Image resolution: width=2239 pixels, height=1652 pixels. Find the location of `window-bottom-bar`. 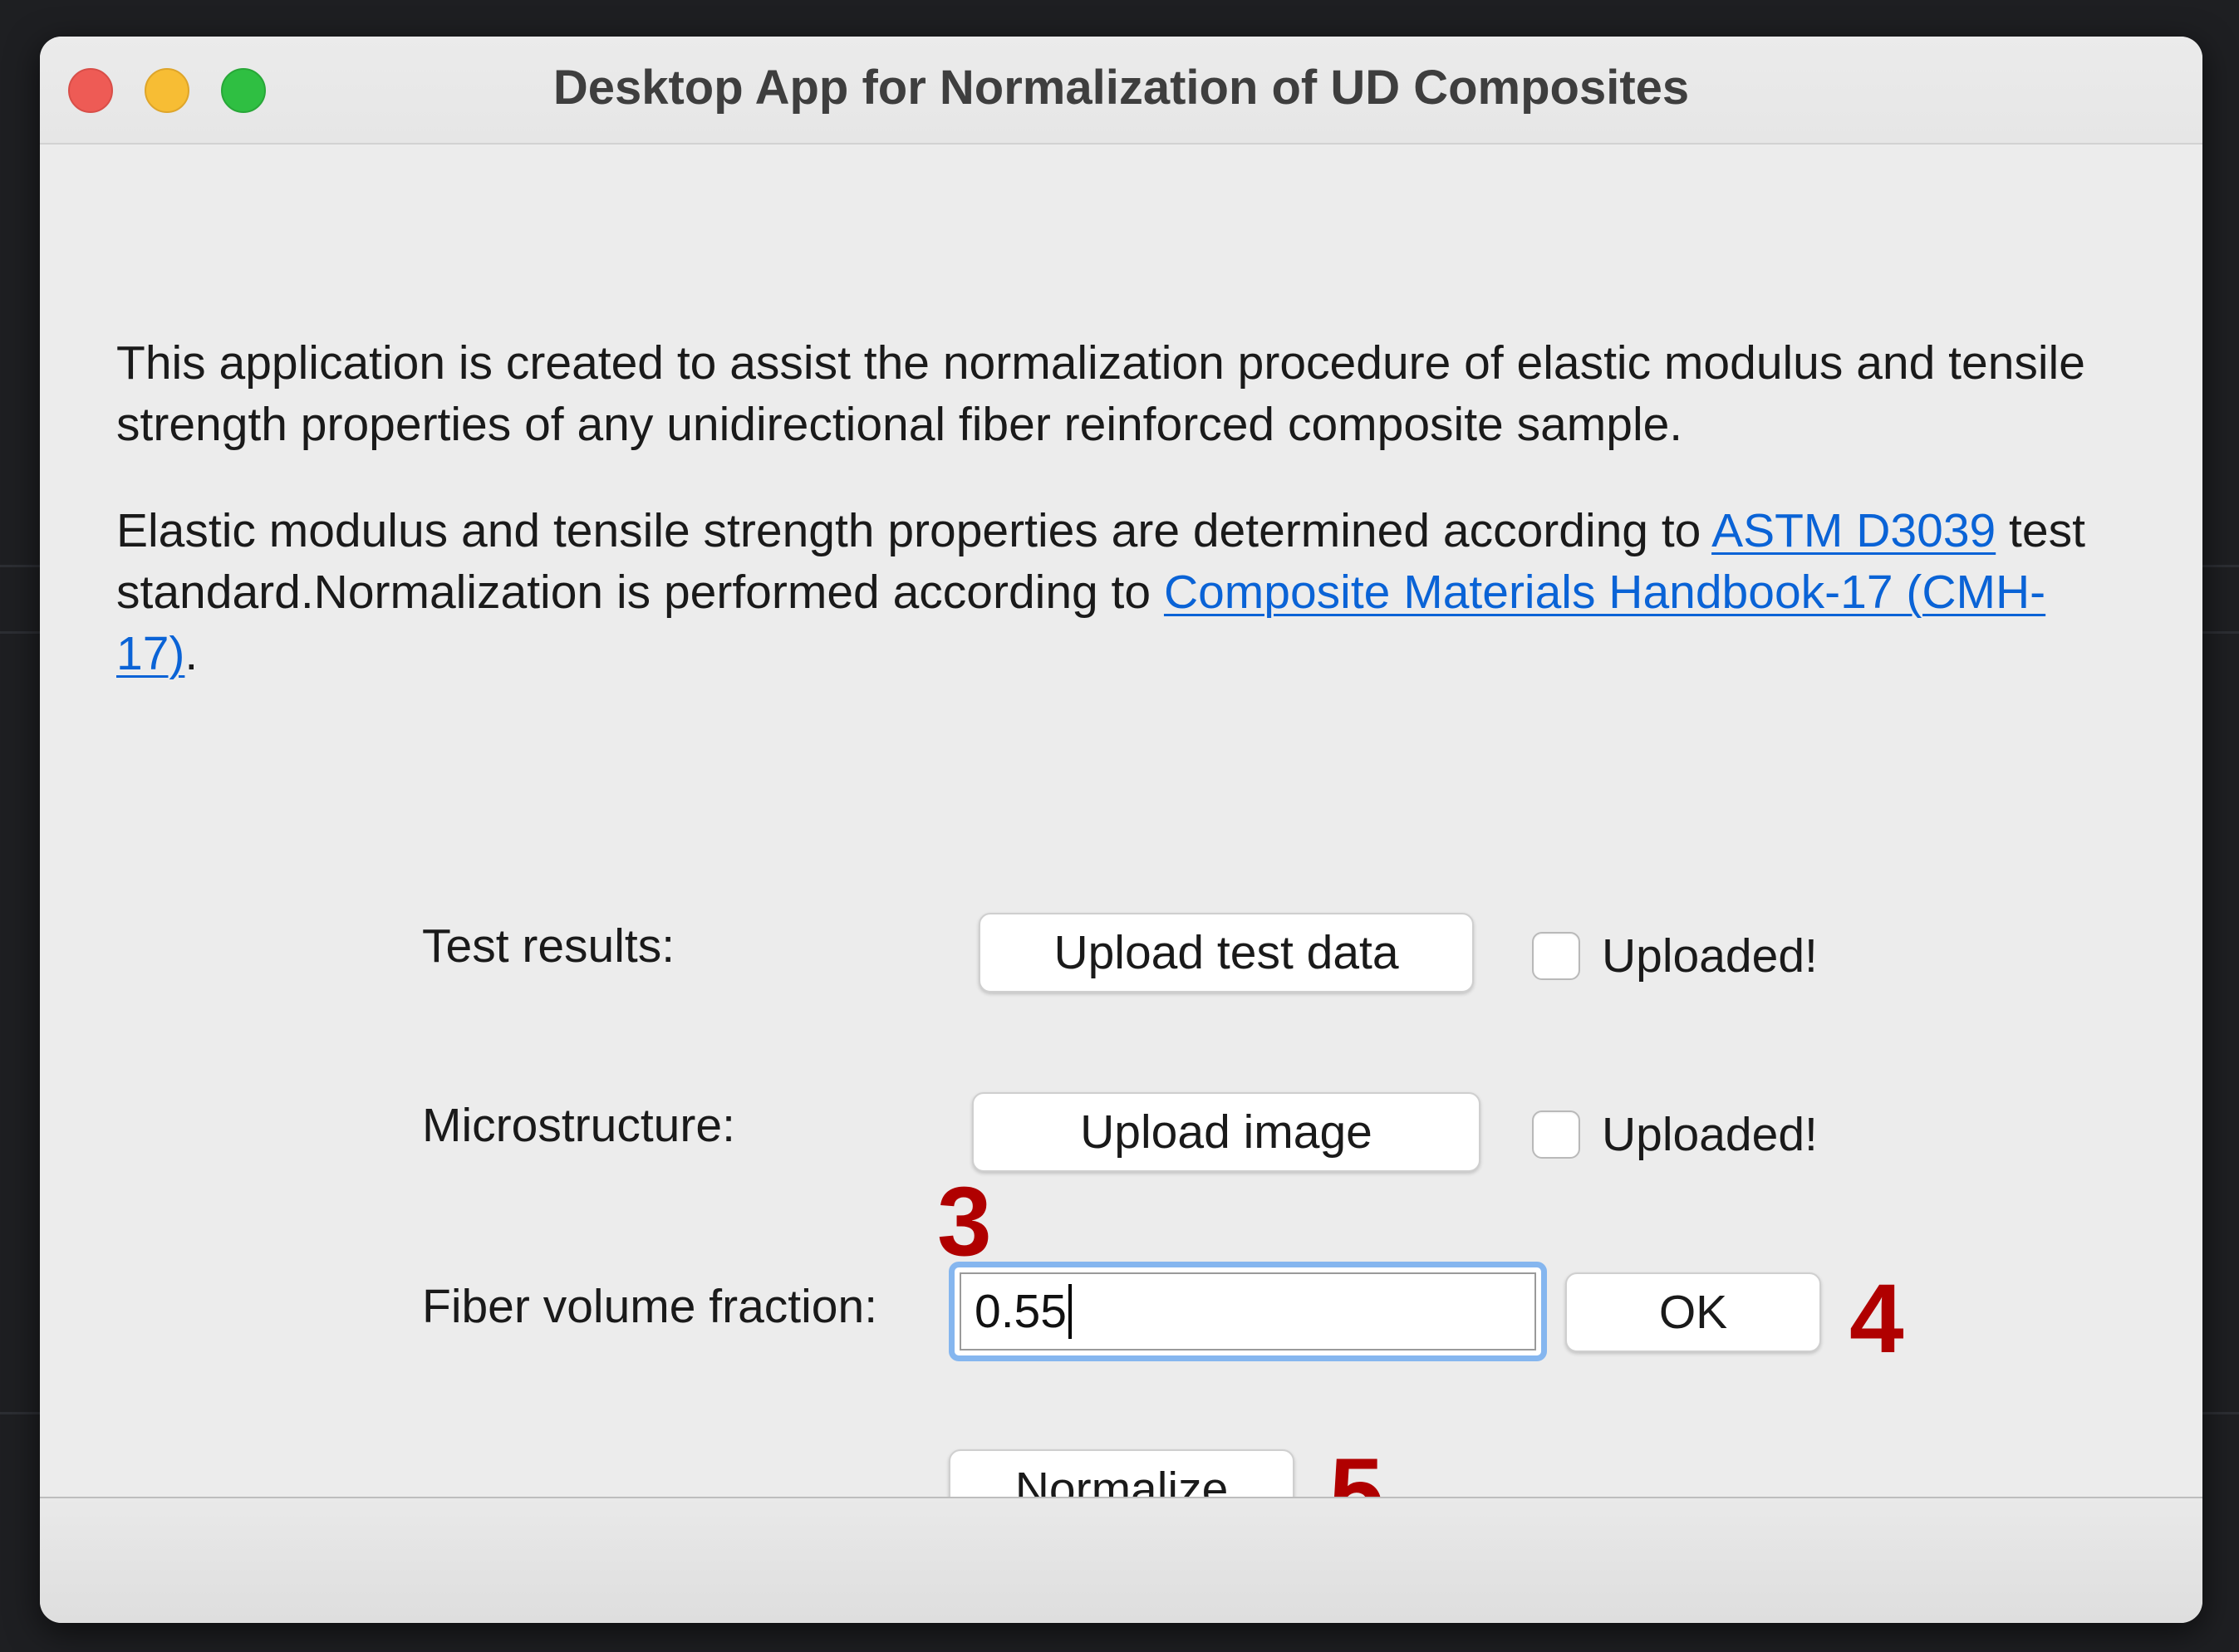

window-bottom-bar is located at coordinates (1121, 1560).